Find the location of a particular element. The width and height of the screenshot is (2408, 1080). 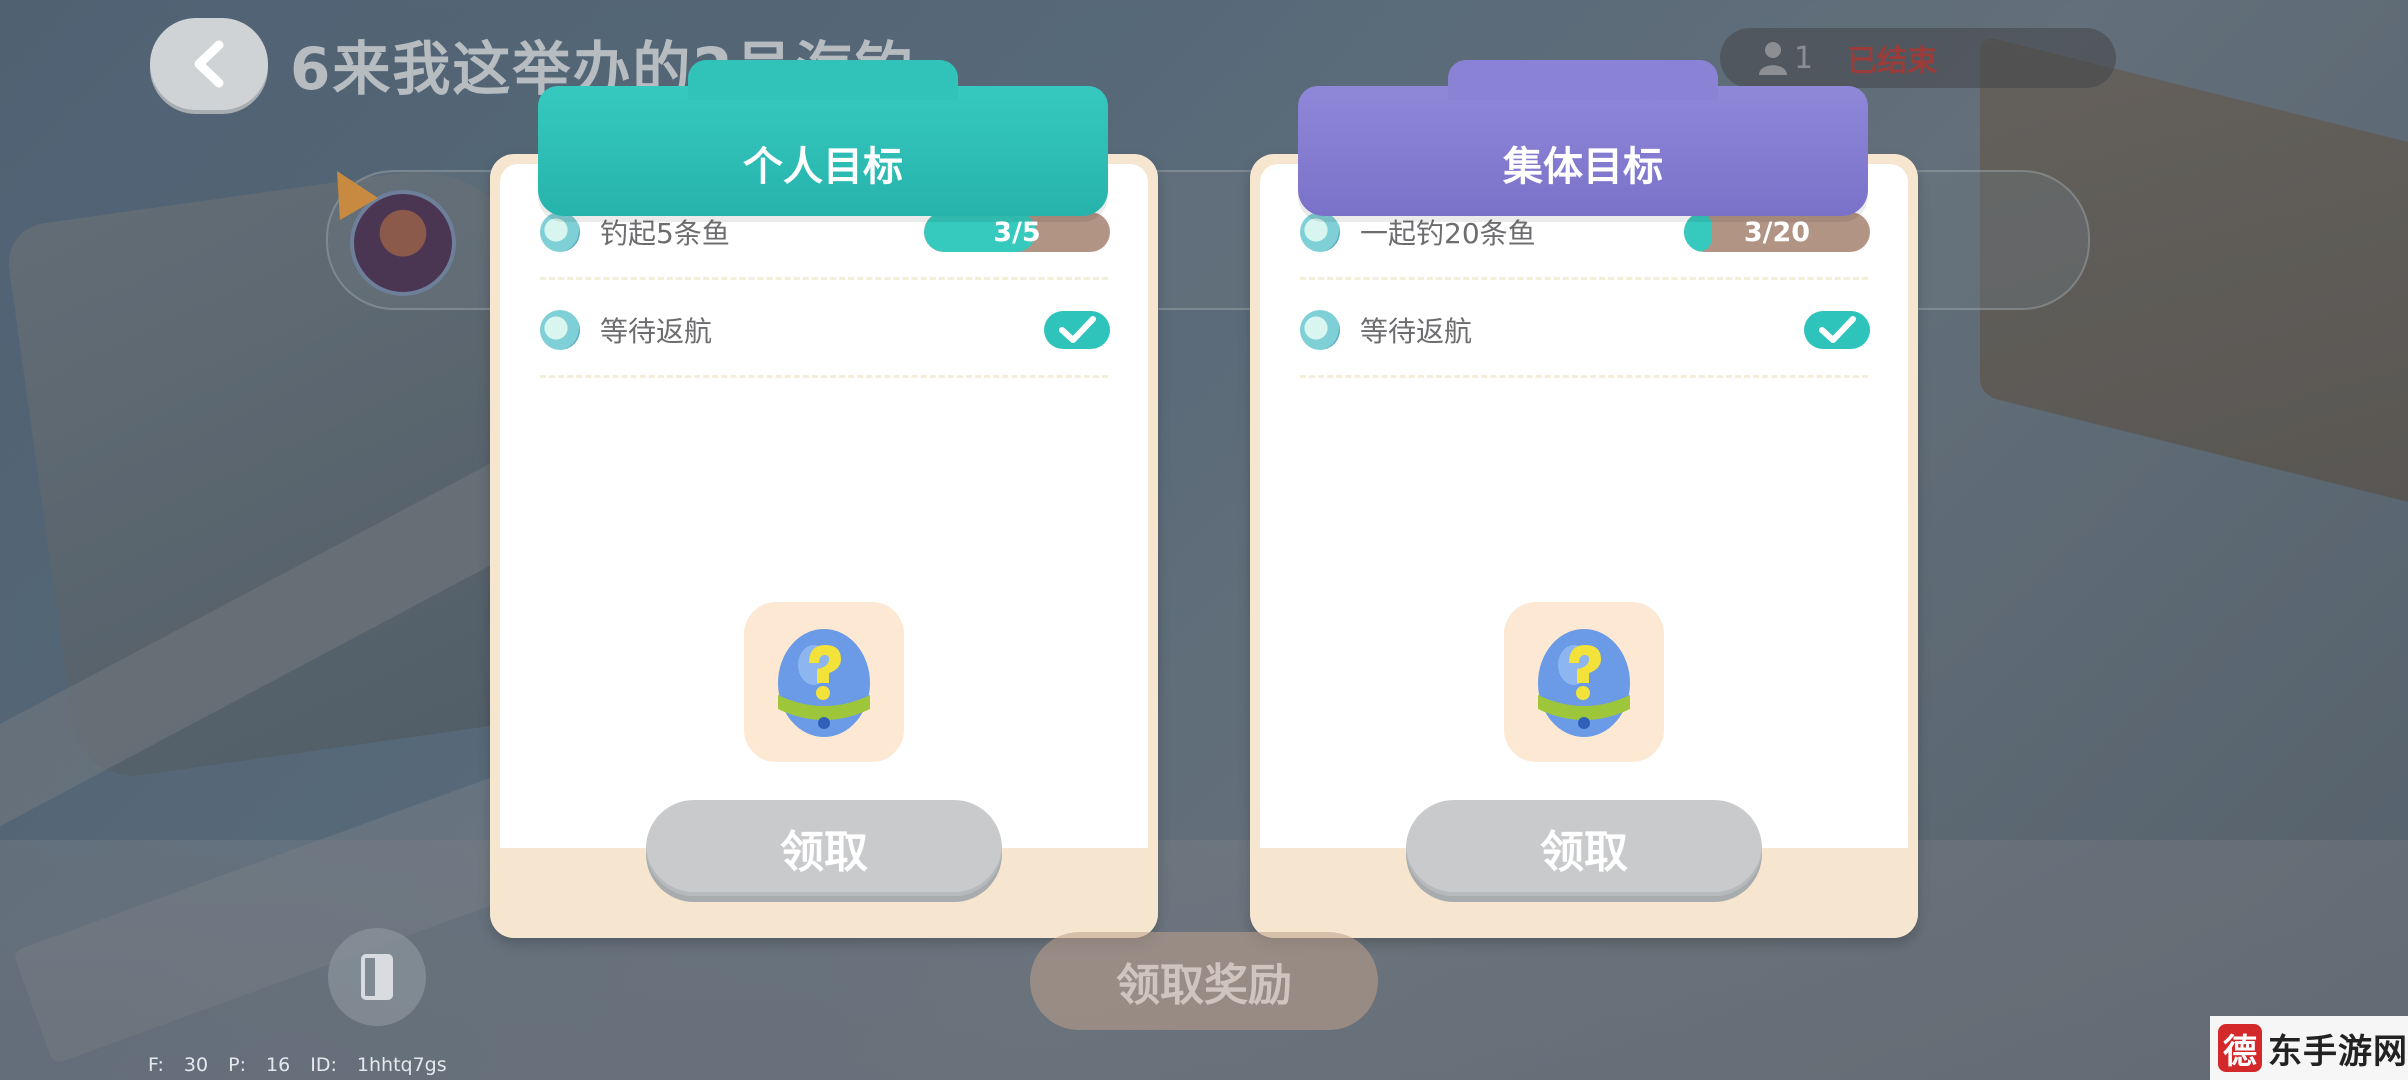

personal-goal-header: 个人目标 is located at coordinates (823, 138).